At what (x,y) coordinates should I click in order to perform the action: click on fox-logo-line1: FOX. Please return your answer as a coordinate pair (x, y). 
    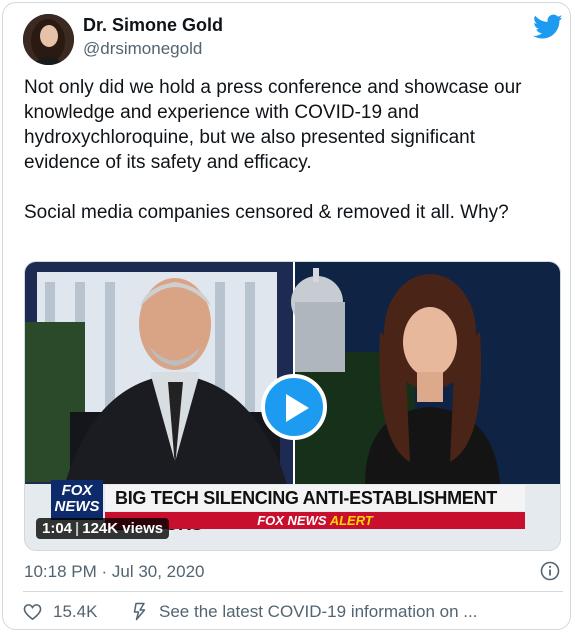
    Looking at the image, I should click on (77, 490).